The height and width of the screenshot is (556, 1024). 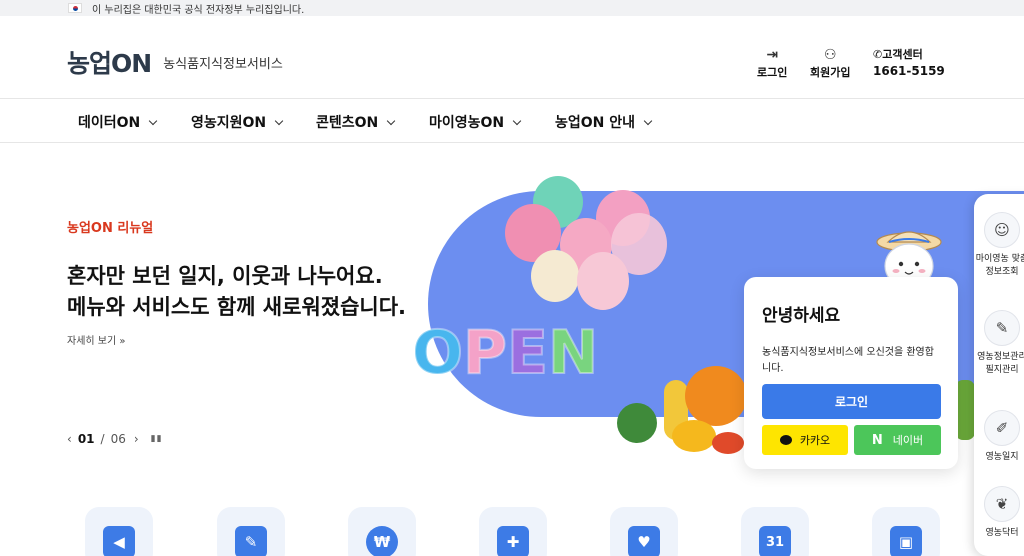 I want to click on open-letter: O, so click(x=437, y=353).